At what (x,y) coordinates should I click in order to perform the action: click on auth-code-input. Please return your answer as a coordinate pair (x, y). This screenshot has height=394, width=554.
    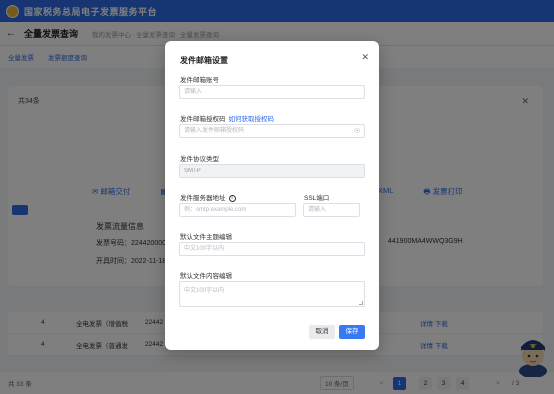
    Looking at the image, I should click on (272, 131).